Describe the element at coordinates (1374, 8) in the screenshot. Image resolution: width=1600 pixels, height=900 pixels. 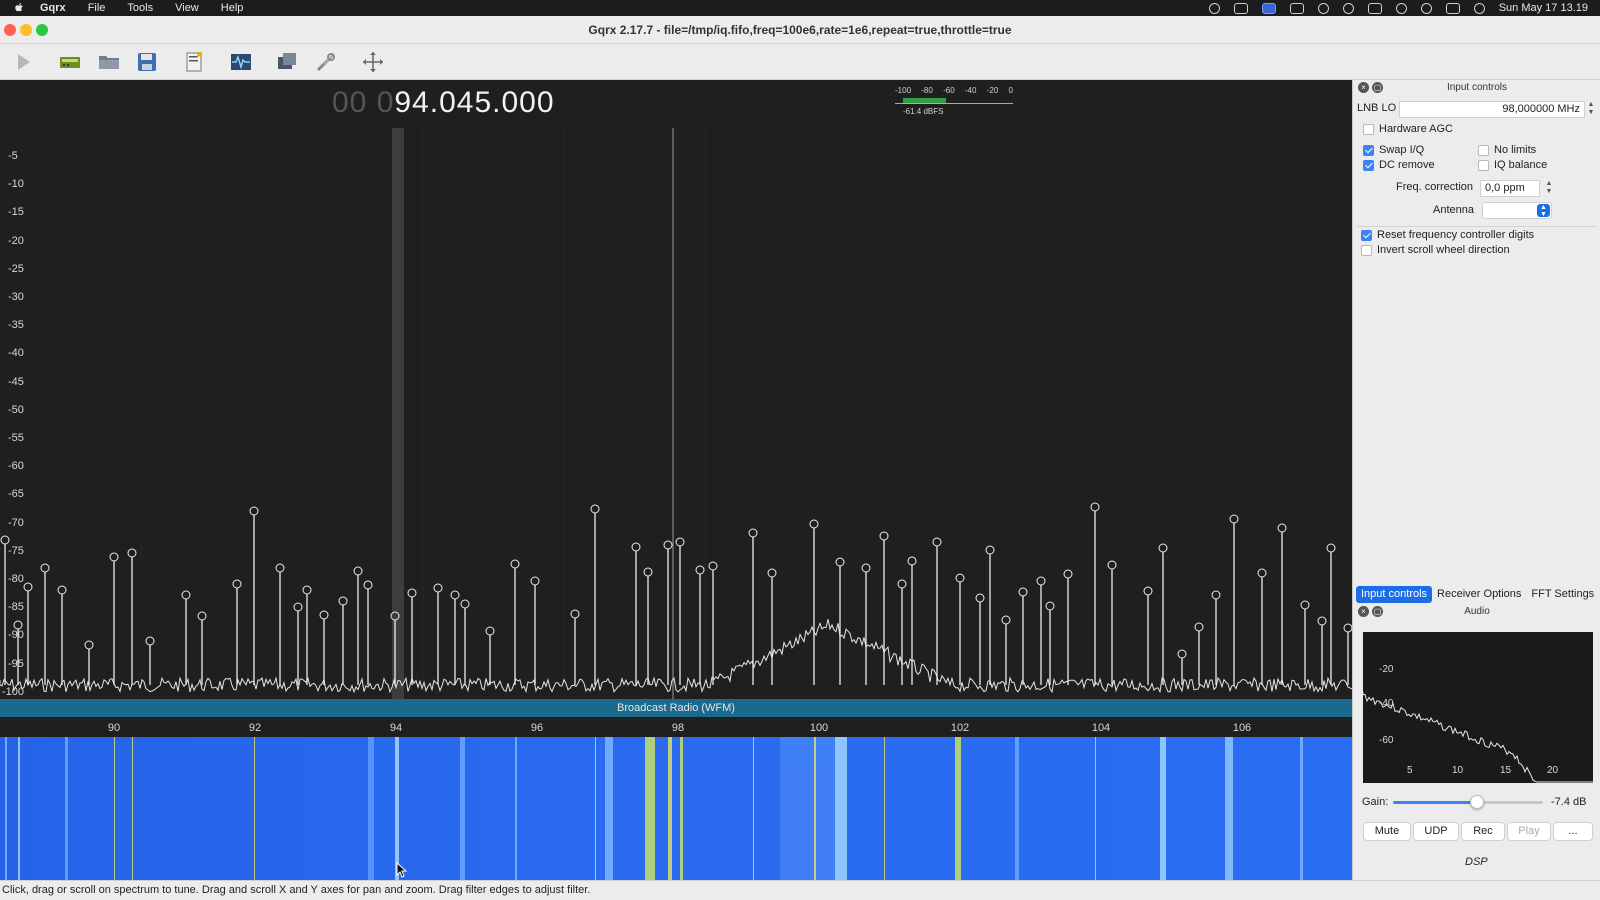
I see `battery-icon` at that location.